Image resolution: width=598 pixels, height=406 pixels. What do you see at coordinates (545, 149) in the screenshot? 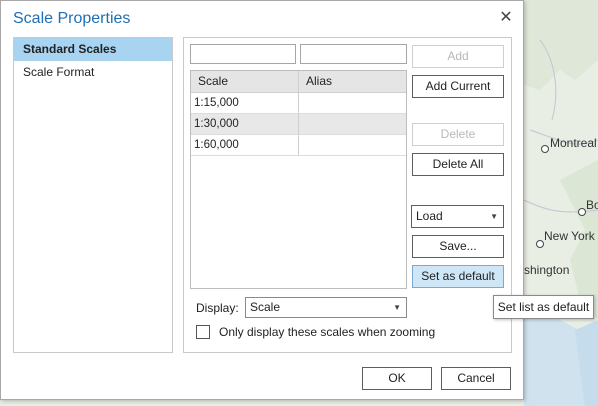
I see `city-marker-montreal` at bounding box center [545, 149].